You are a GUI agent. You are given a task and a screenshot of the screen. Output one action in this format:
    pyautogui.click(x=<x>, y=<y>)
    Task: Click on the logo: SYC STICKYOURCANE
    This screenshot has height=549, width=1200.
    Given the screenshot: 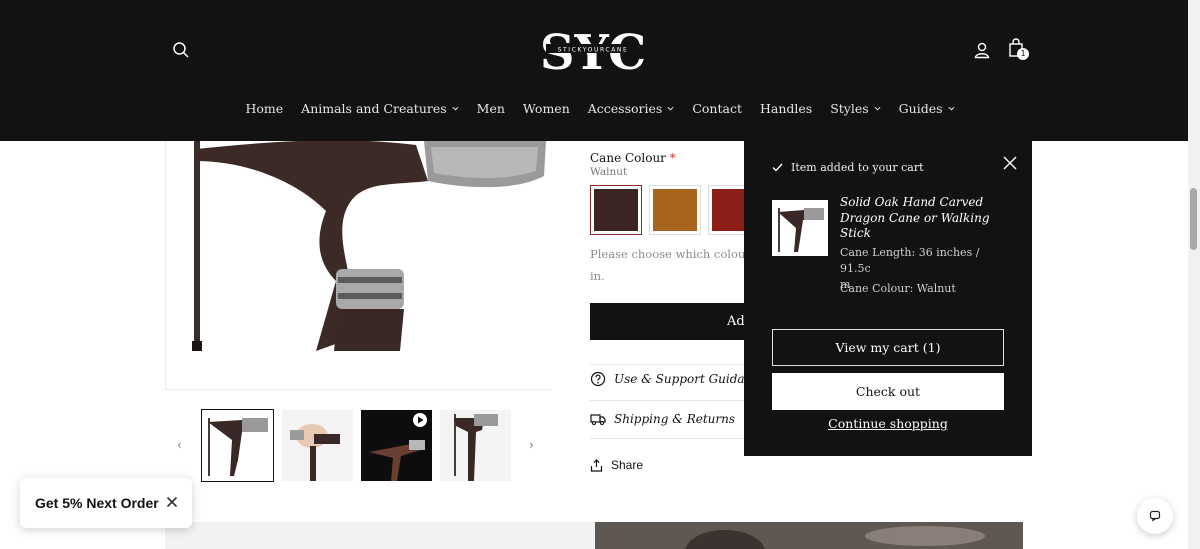 What is the action you would take?
    pyautogui.click(x=593, y=50)
    